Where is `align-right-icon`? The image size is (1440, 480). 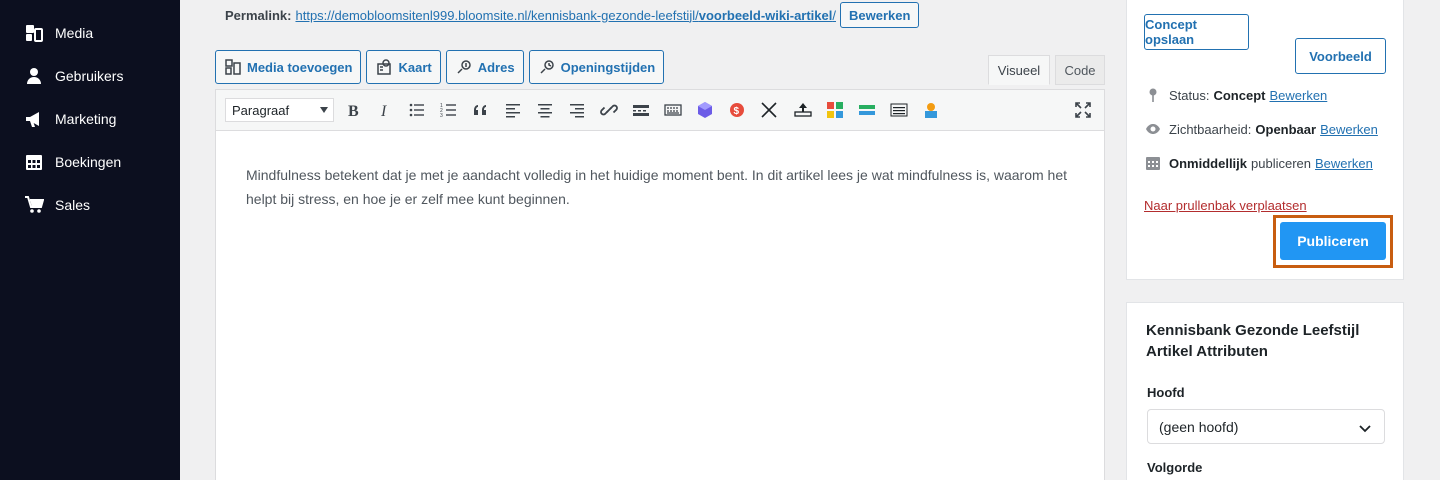 align-right-icon is located at coordinates (577, 110).